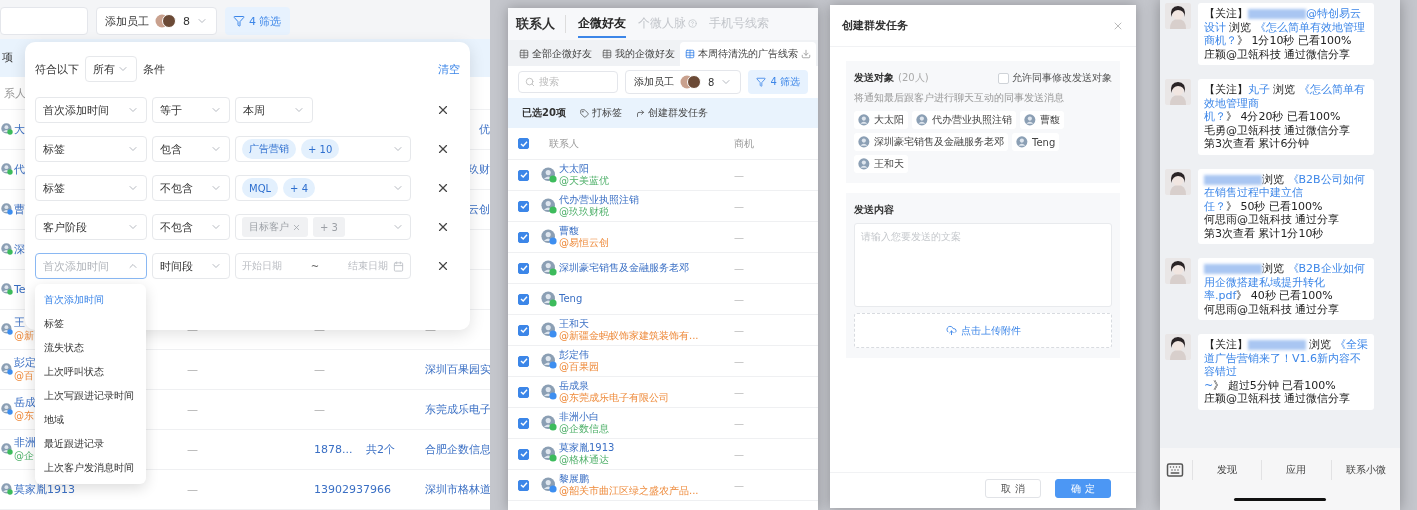 This screenshot has height=510, width=1417. What do you see at coordinates (1365, 470) in the screenshot?
I see `menu-button: 联系小微` at bounding box center [1365, 470].